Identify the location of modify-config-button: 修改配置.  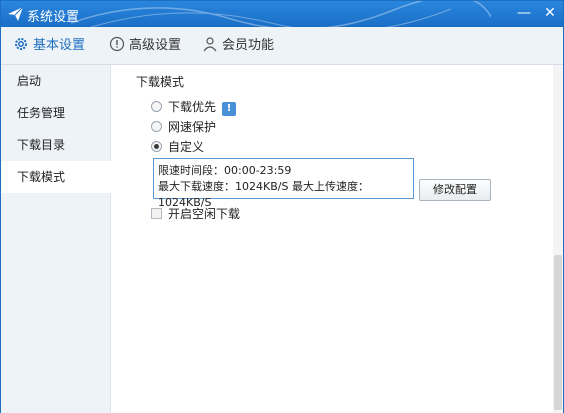
(455, 190).